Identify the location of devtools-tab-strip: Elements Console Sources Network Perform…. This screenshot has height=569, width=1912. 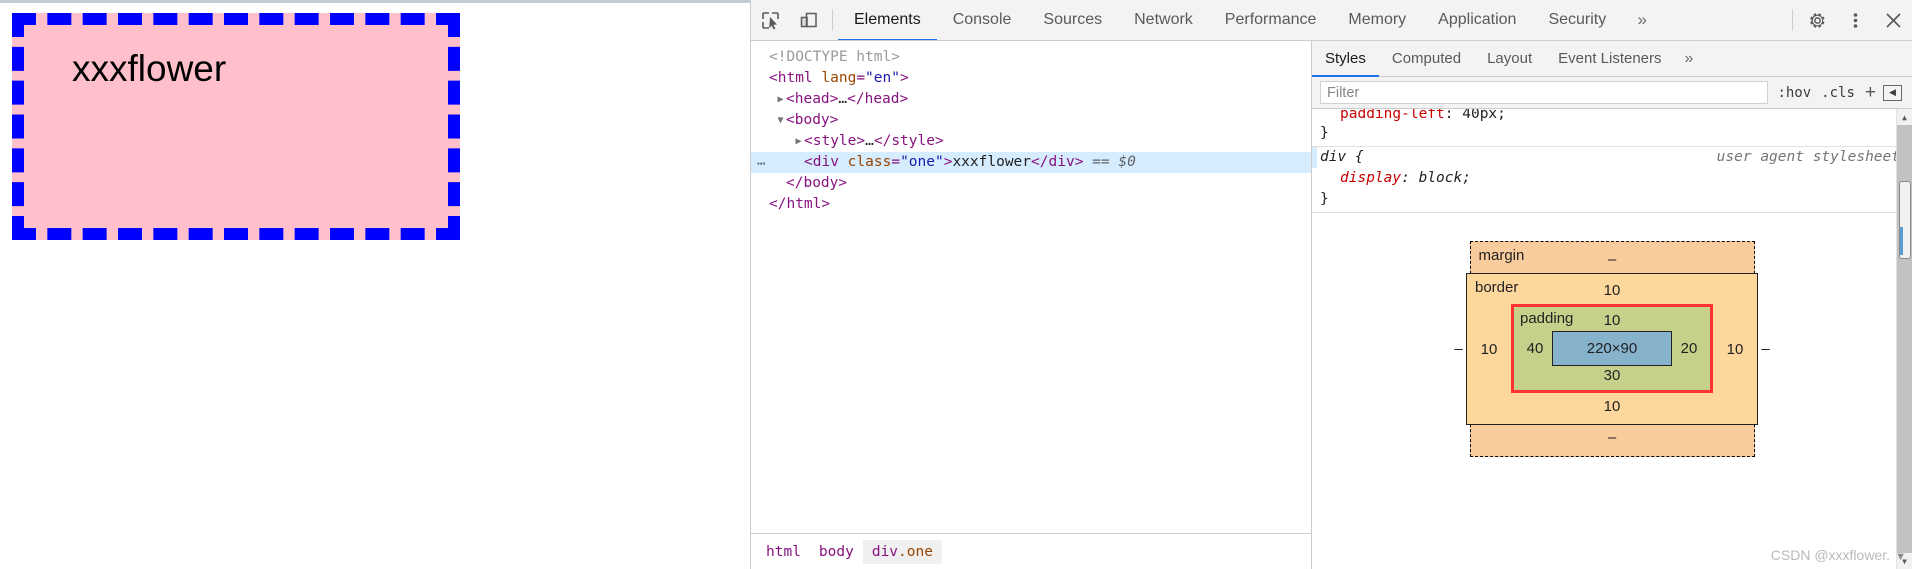
(1312, 20).